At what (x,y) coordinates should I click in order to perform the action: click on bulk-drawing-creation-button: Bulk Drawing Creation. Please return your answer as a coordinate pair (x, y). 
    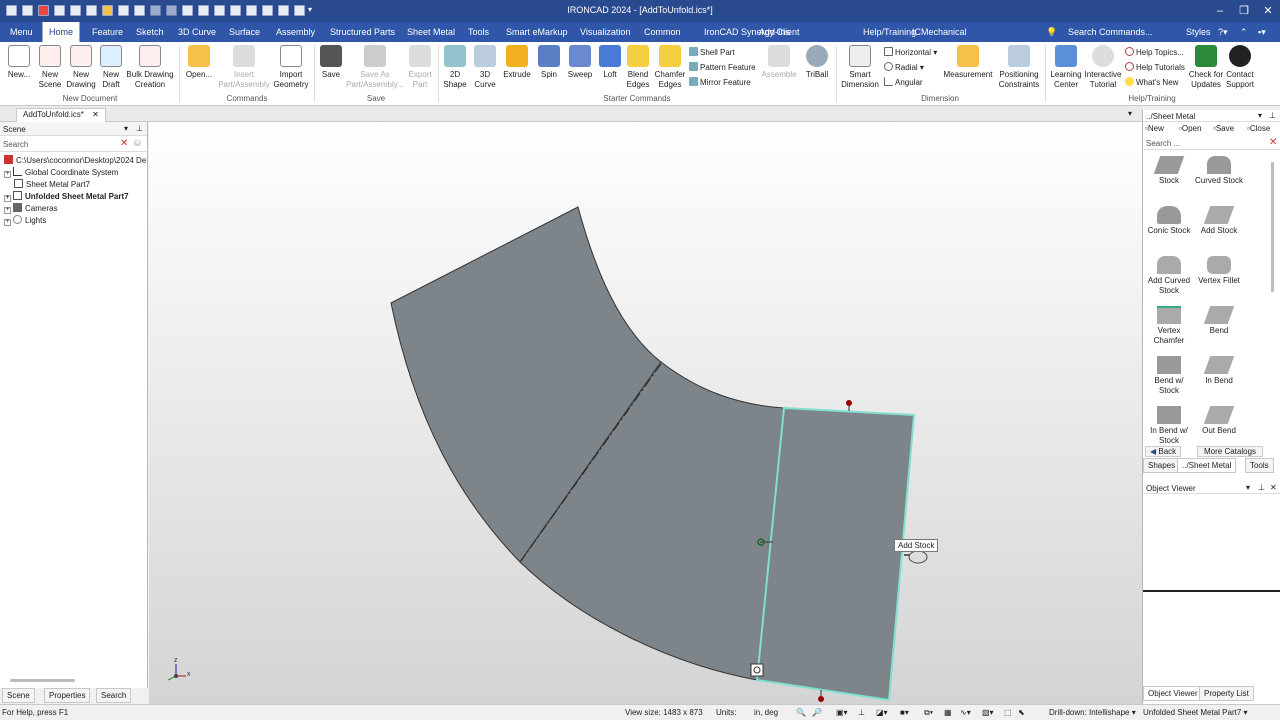
    Looking at the image, I should click on (150, 67).